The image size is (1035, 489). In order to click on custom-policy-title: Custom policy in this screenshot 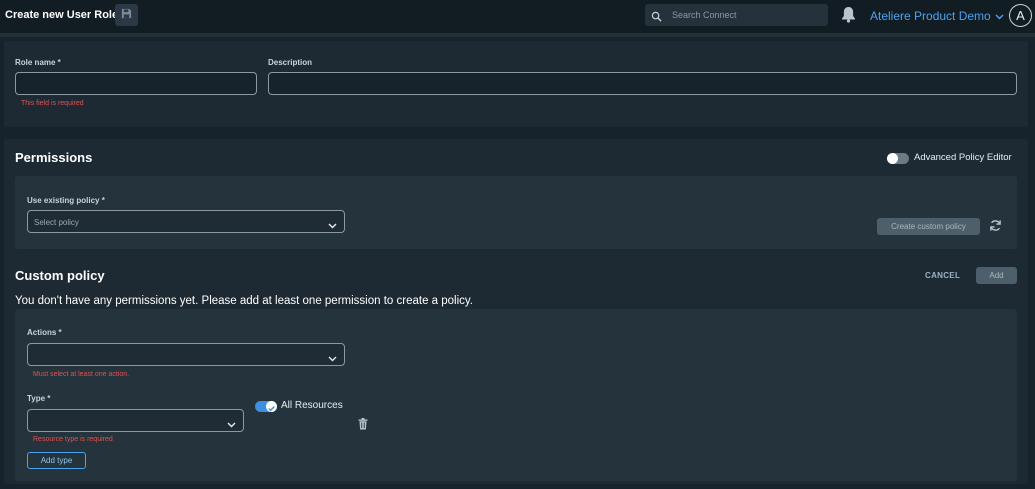, I will do `click(60, 275)`.